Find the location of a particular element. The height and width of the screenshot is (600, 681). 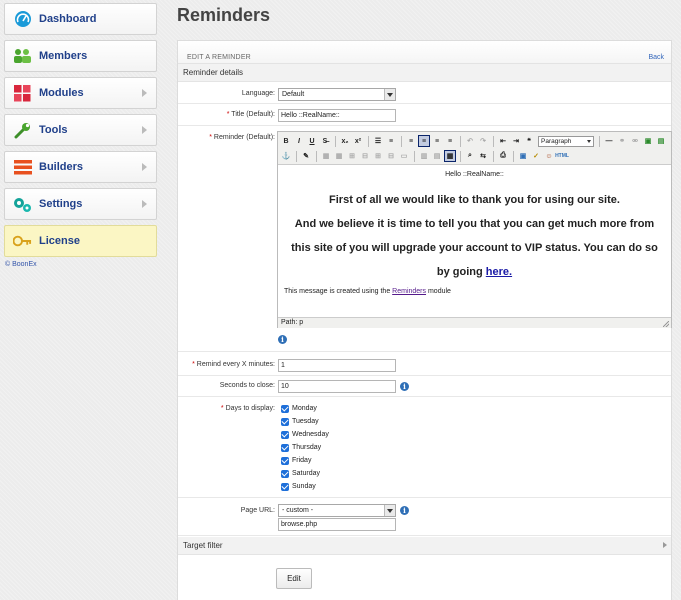

sidebar-item-settings: Settings is located at coordinates (80, 204).